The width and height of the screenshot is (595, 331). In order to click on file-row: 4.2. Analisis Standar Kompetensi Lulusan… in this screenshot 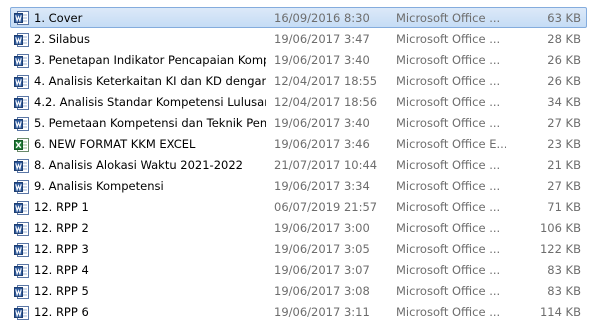, I will do `click(297, 101)`.